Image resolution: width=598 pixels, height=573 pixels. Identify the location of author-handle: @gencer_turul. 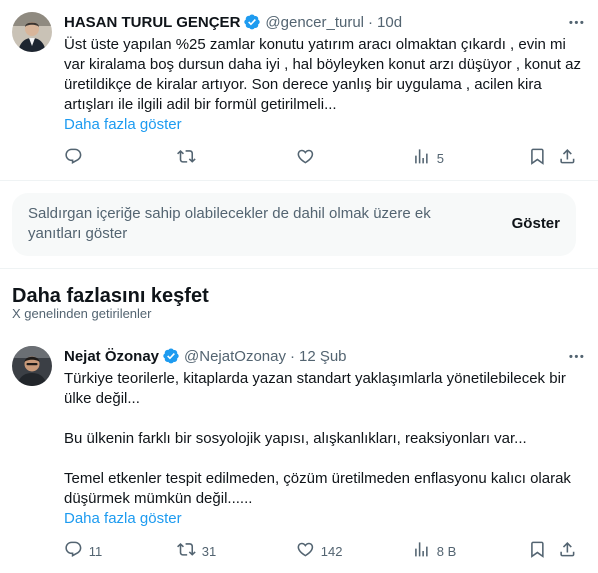
(314, 22).